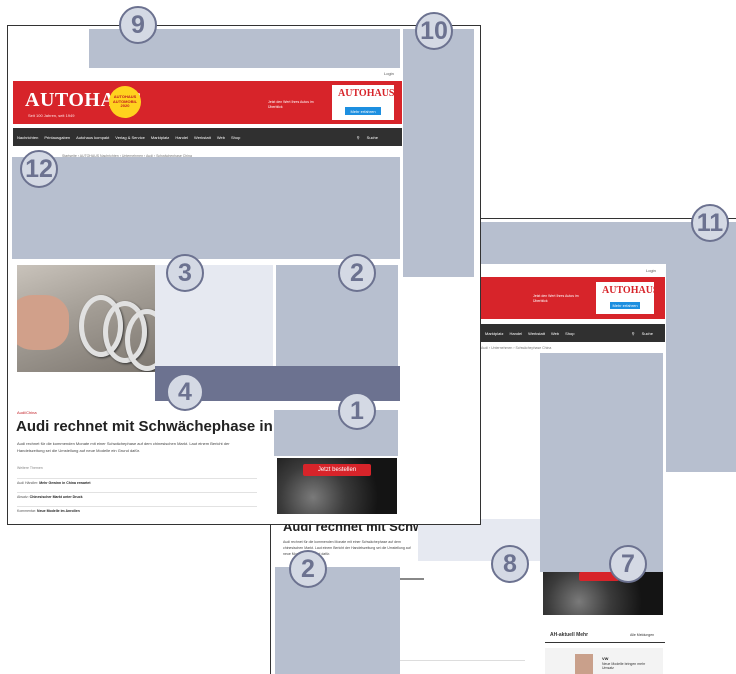  I want to click on avatar, so click(584, 664).